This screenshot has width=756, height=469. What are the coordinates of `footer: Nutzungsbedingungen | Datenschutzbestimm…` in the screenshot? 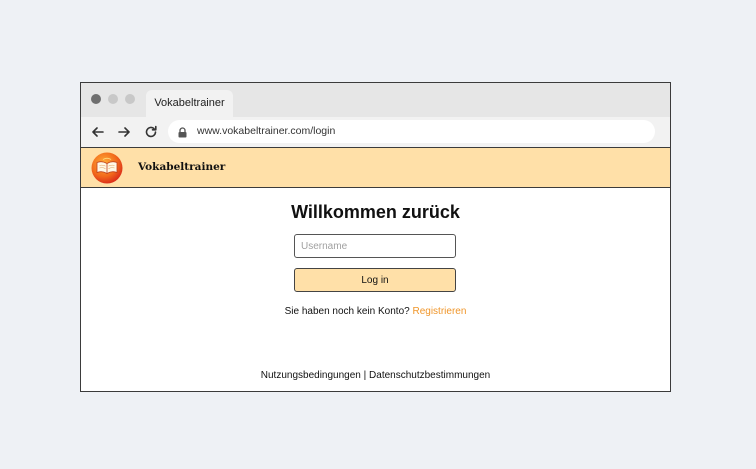 It's located at (375, 375).